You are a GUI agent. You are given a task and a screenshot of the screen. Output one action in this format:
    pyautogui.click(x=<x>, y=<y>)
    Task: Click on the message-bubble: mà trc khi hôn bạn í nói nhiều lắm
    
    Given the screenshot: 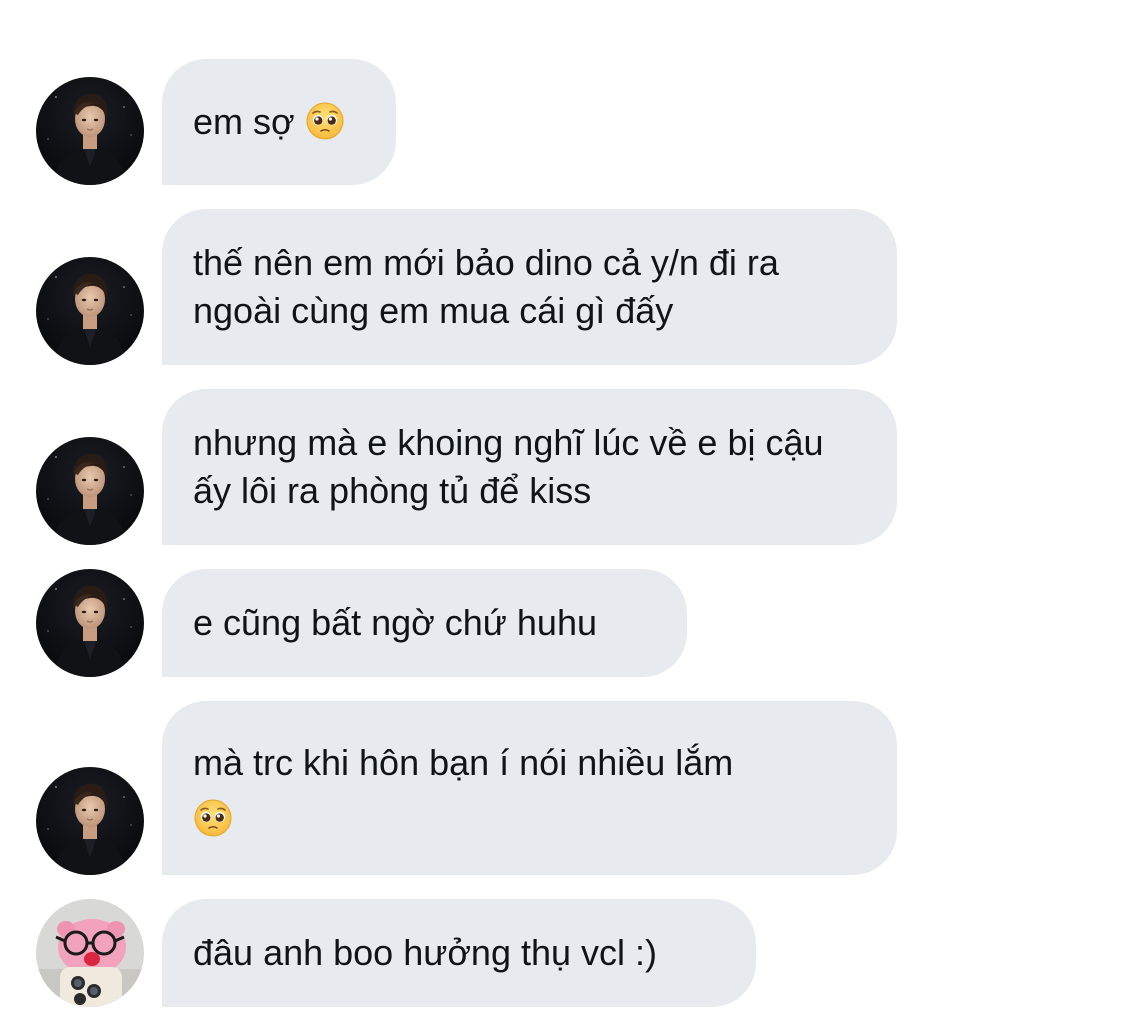 What is the action you would take?
    pyautogui.click(x=529, y=788)
    